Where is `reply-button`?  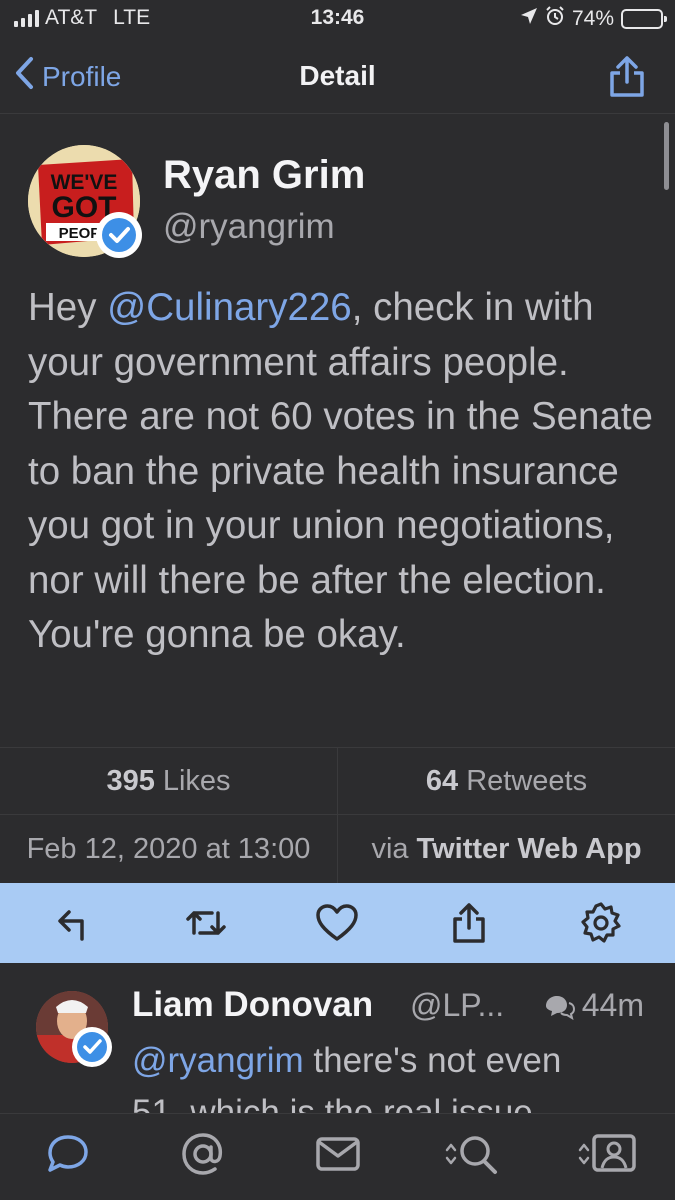
reply-button is located at coordinates (74, 923).